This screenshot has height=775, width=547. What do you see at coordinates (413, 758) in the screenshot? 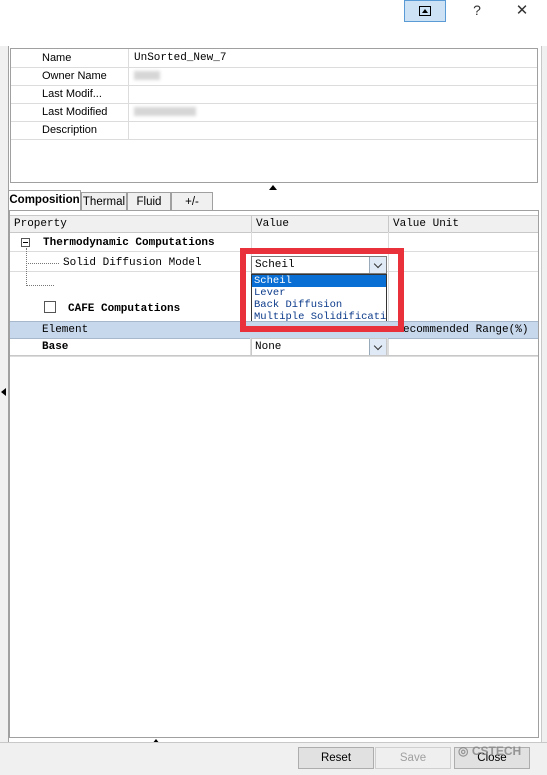
I see `save-button: Save` at bounding box center [413, 758].